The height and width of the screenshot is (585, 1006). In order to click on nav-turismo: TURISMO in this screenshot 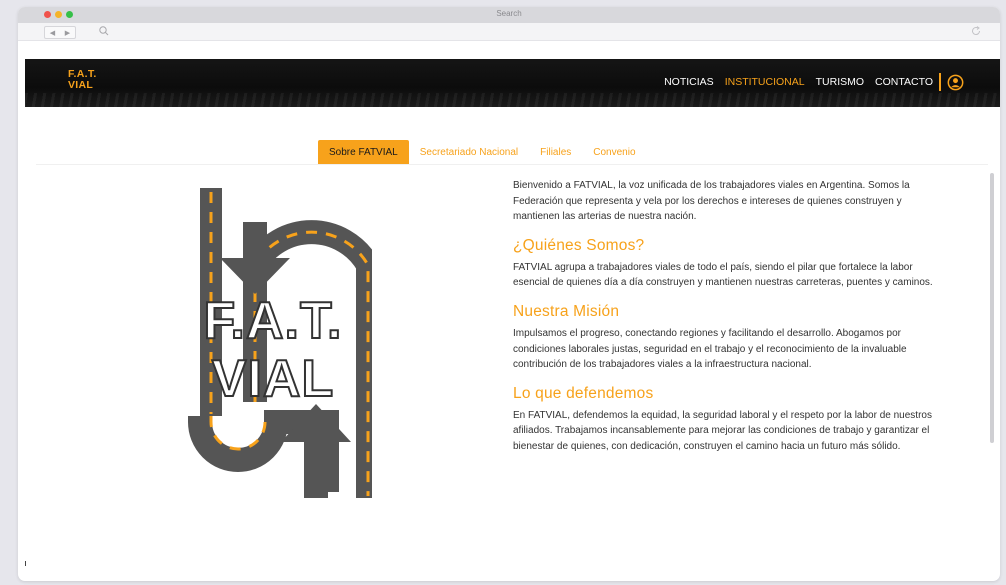, I will do `click(840, 82)`.